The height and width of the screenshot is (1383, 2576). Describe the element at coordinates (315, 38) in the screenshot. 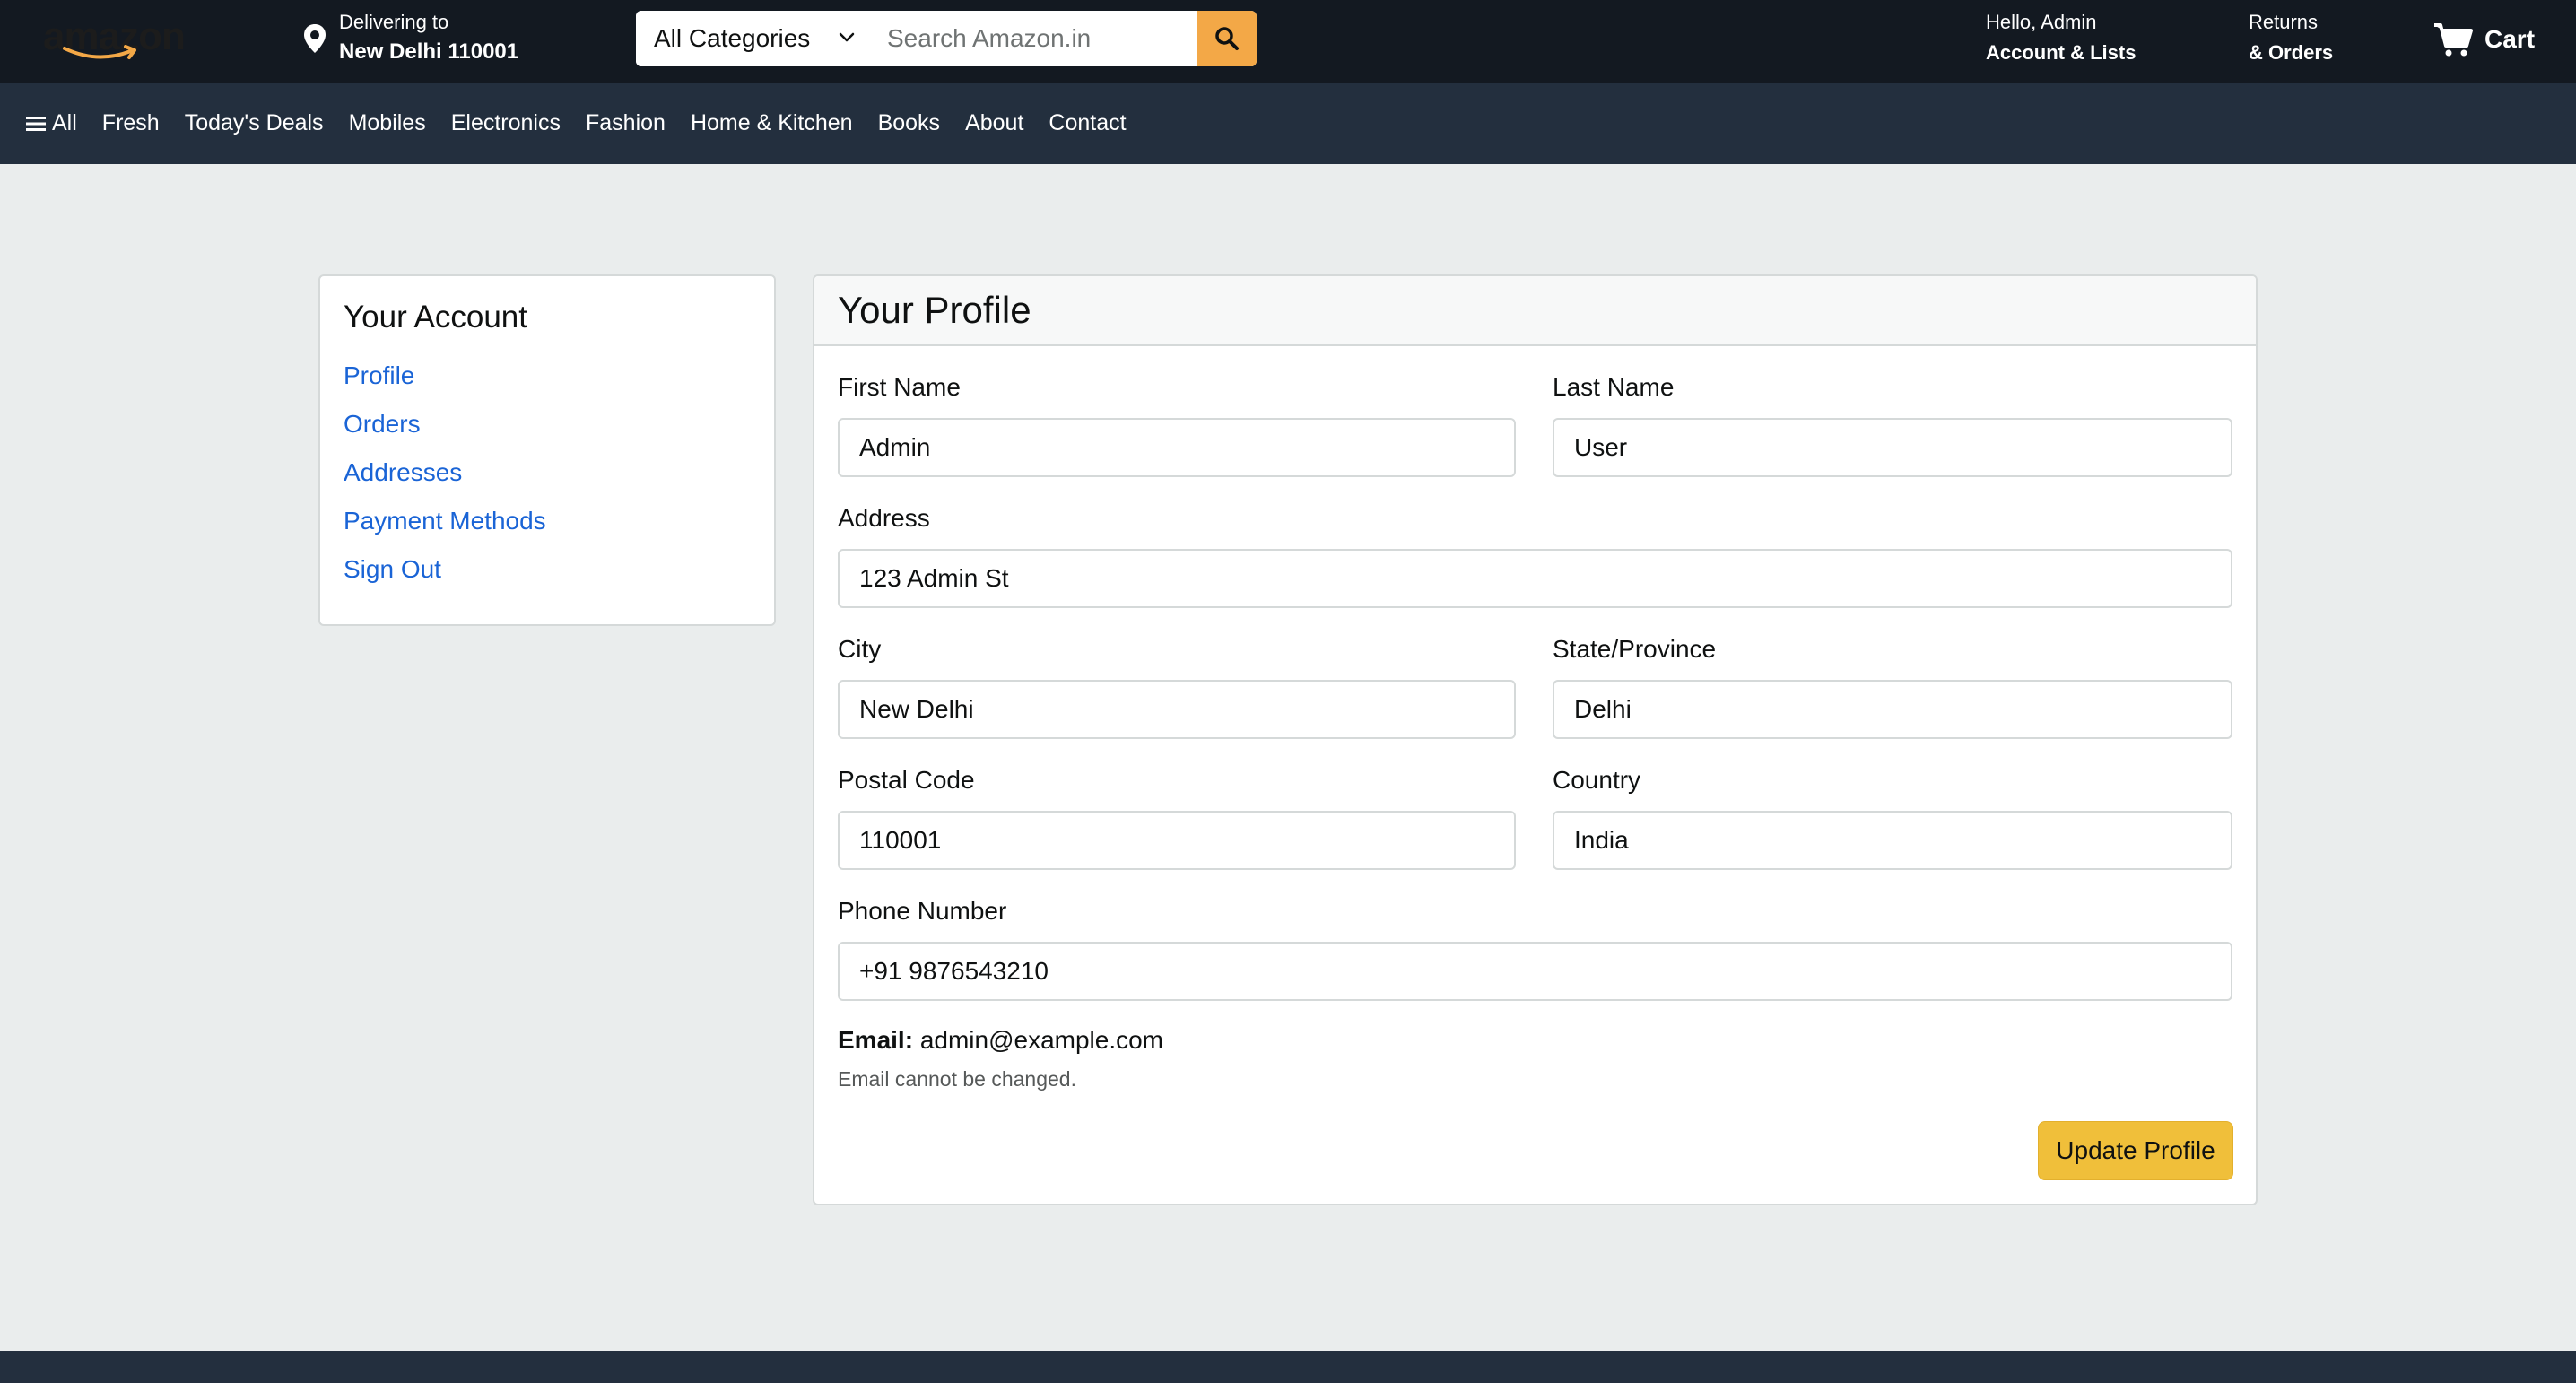

I see `location-pin-icon` at that location.